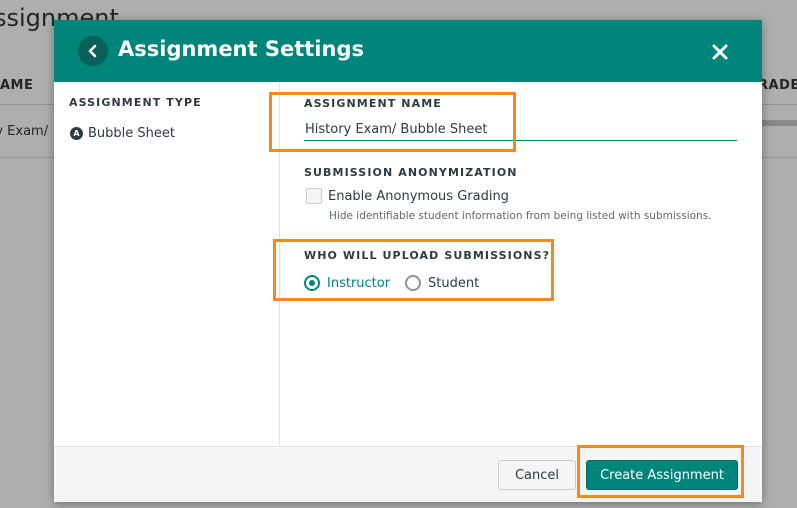  I want to click on radio-instructor-label: Instructor, so click(358, 283).